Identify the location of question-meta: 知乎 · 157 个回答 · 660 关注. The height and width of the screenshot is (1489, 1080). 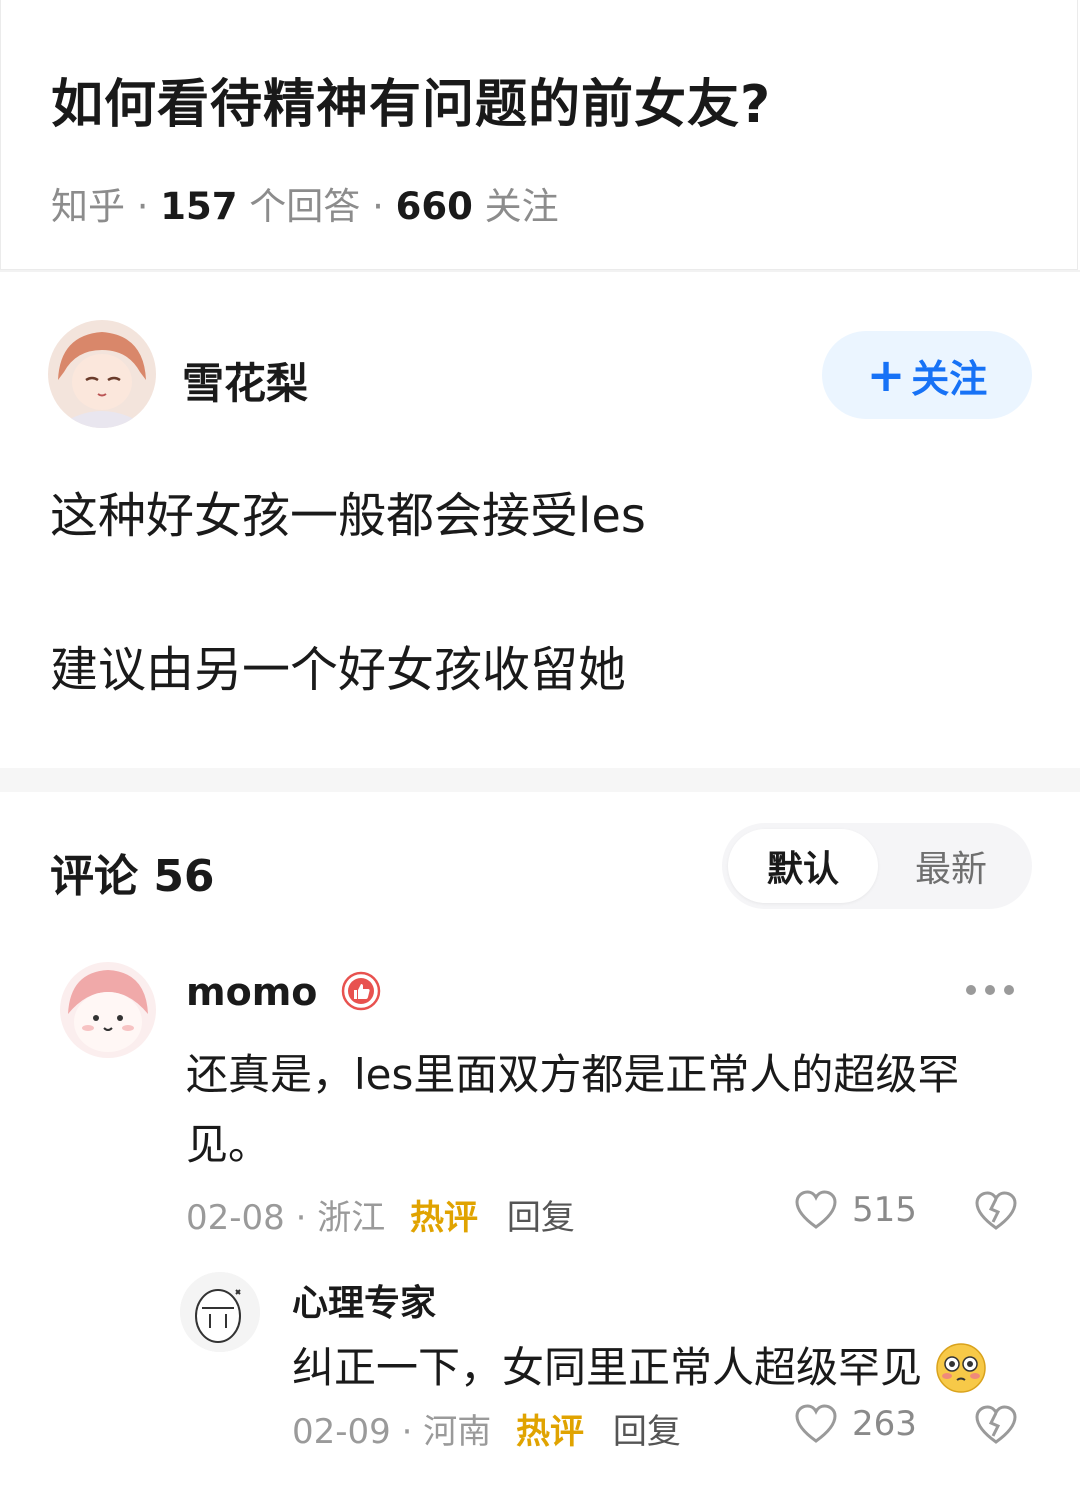
(305, 203).